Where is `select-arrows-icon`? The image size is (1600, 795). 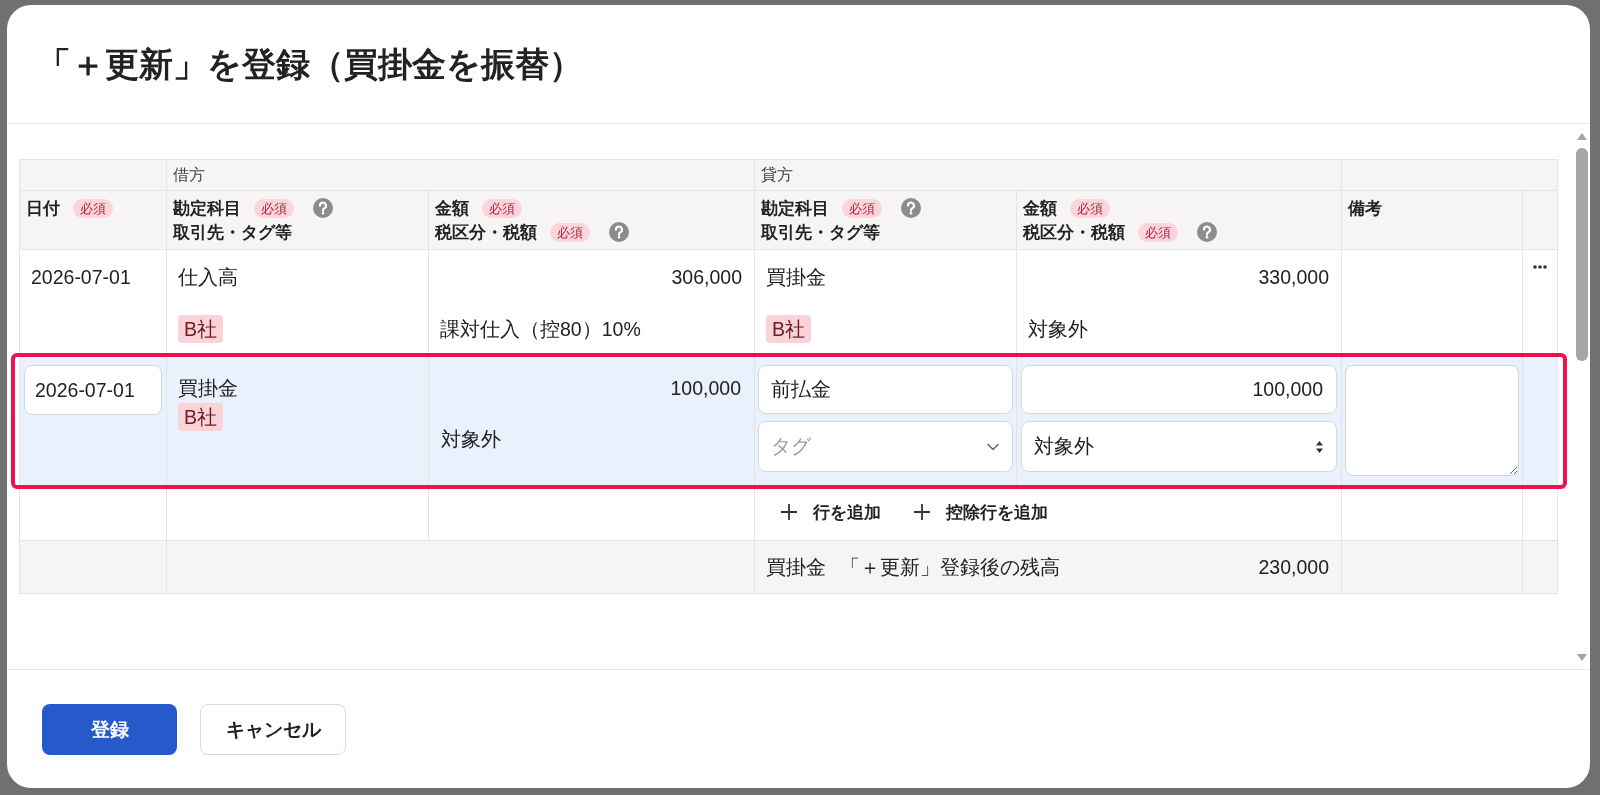
select-arrows-icon is located at coordinates (1319, 446).